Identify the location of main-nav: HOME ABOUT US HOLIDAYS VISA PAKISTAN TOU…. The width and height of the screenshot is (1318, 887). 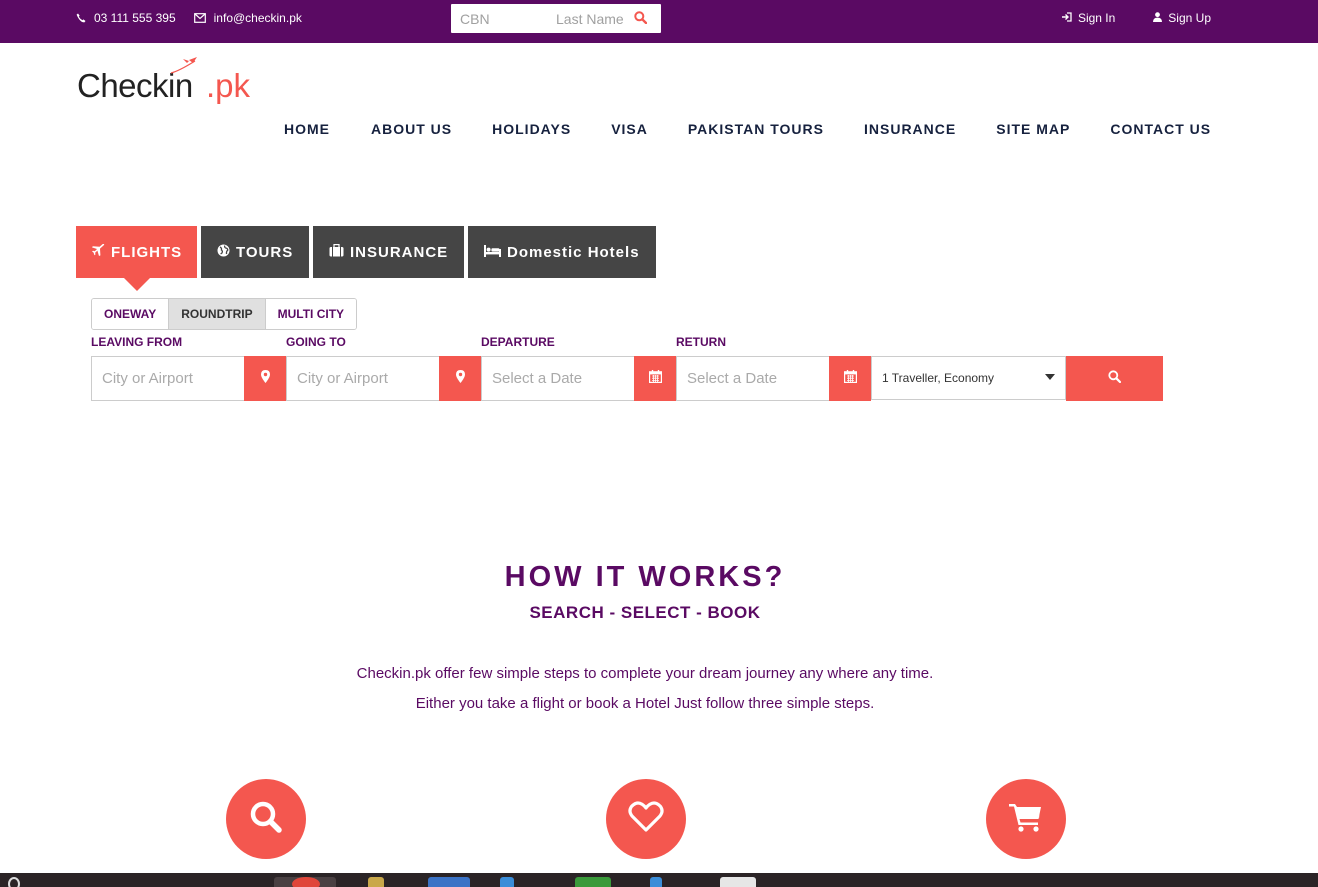
(747, 129).